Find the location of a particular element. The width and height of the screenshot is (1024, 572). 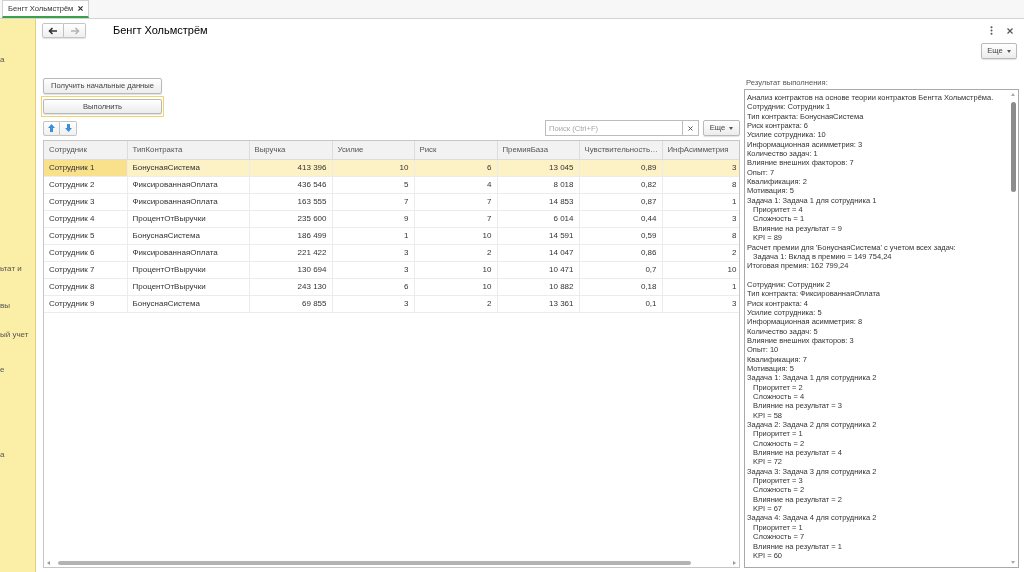

arrow-down-icon is located at coordinates (68, 128).